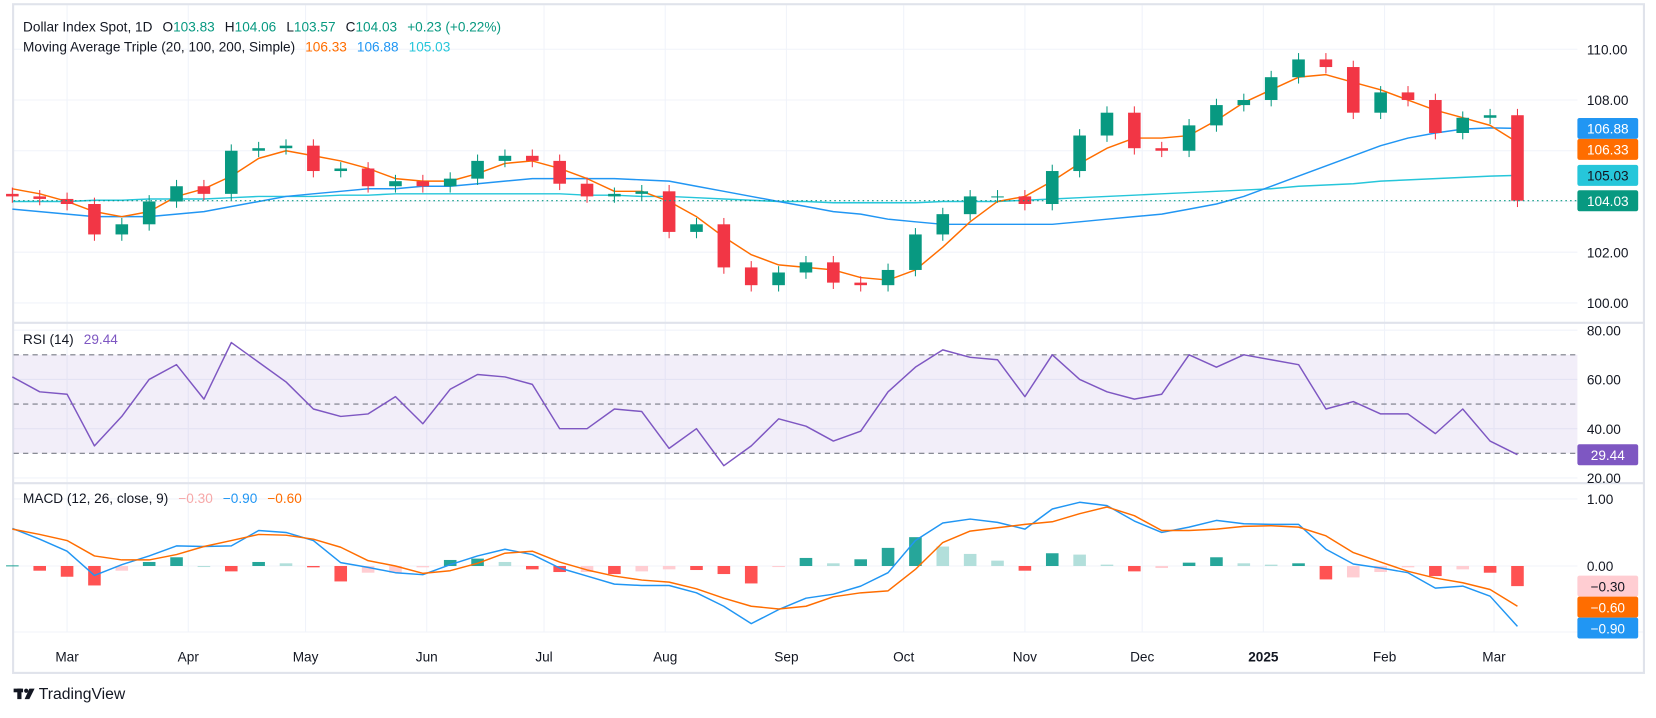 This screenshot has height=718, width=1656. Describe the element at coordinates (1604, 330) in the screenshot. I see `rsi-axis-label: 80.00` at that location.